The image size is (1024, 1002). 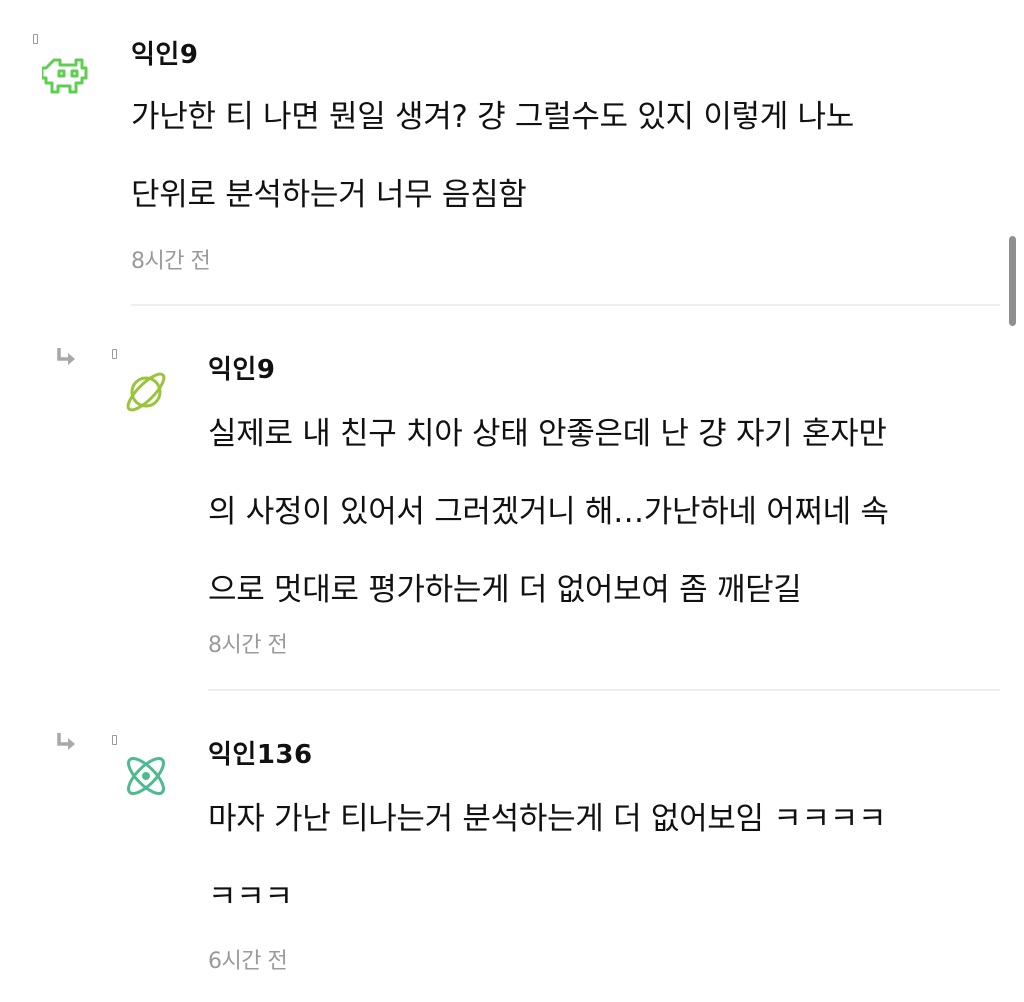 What do you see at coordinates (329, 195) in the screenshot?
I see `comment-line: 단위로 분석하는거 너무 음침함` at bounding box center [329, 195].